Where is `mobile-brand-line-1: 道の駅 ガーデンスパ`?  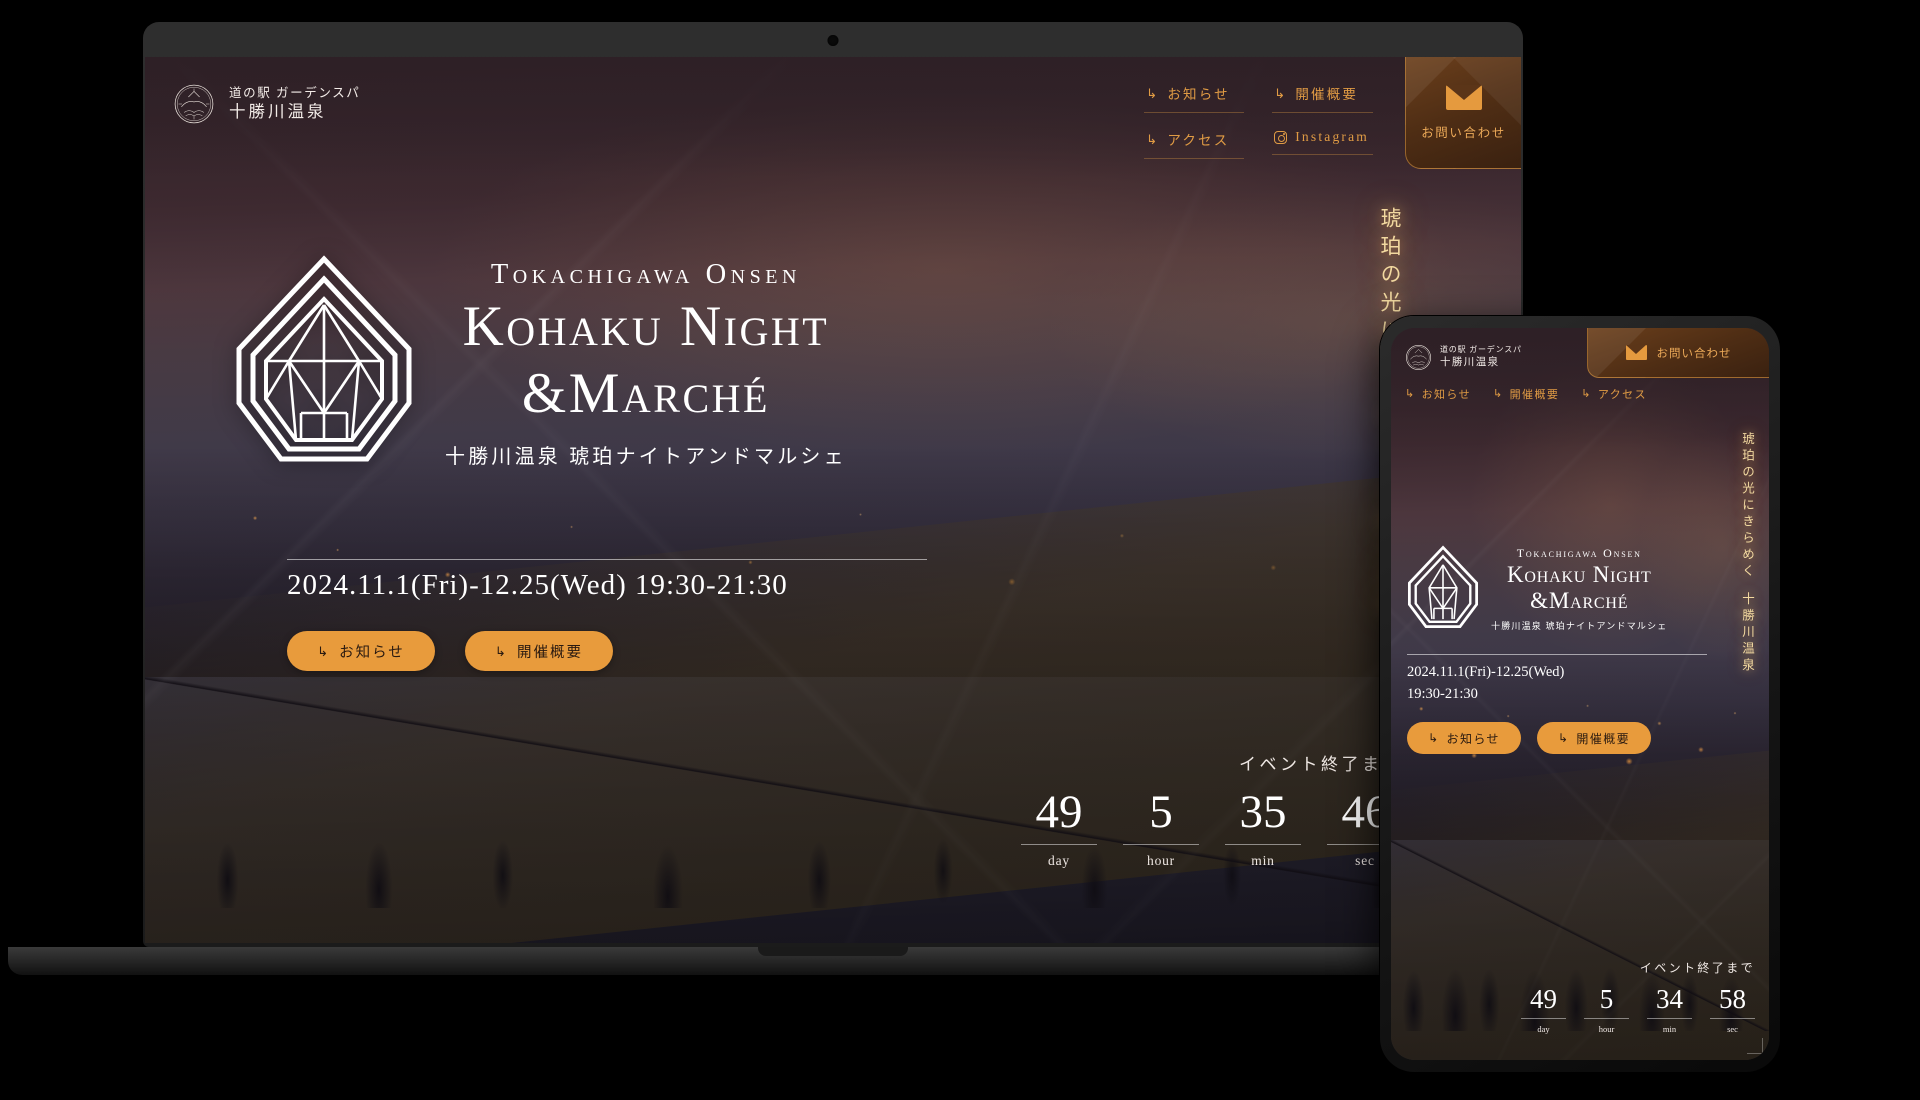 mobile-brand-line-1: 道の駅 ガーデンスパ is located at coordinates (1481, 350).